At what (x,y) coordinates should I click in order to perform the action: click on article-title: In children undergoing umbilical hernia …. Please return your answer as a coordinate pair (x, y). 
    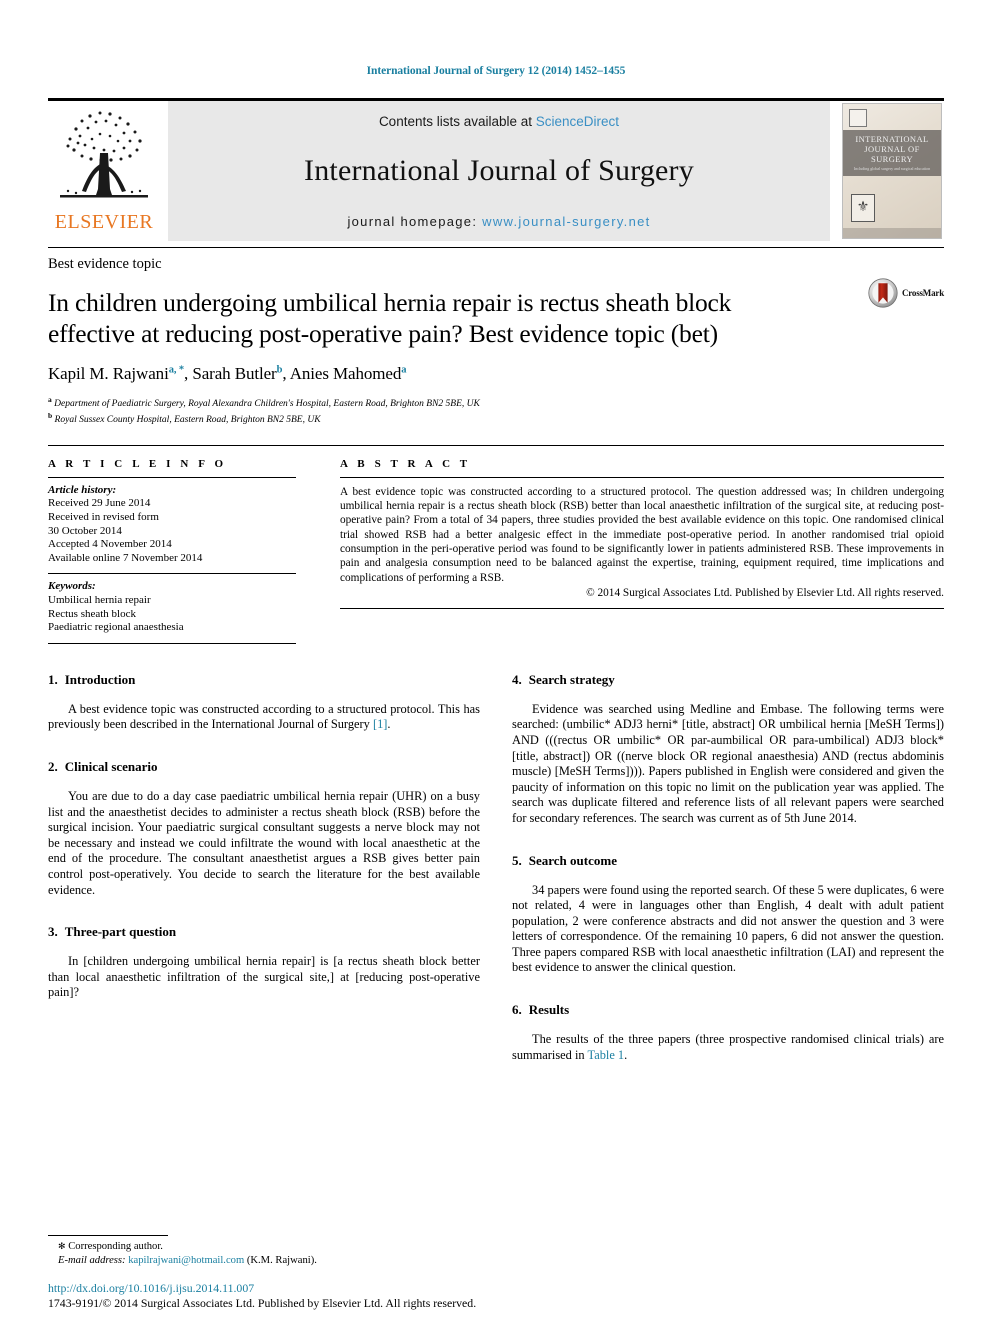
    Looking at the image, I should click on (390, 317).